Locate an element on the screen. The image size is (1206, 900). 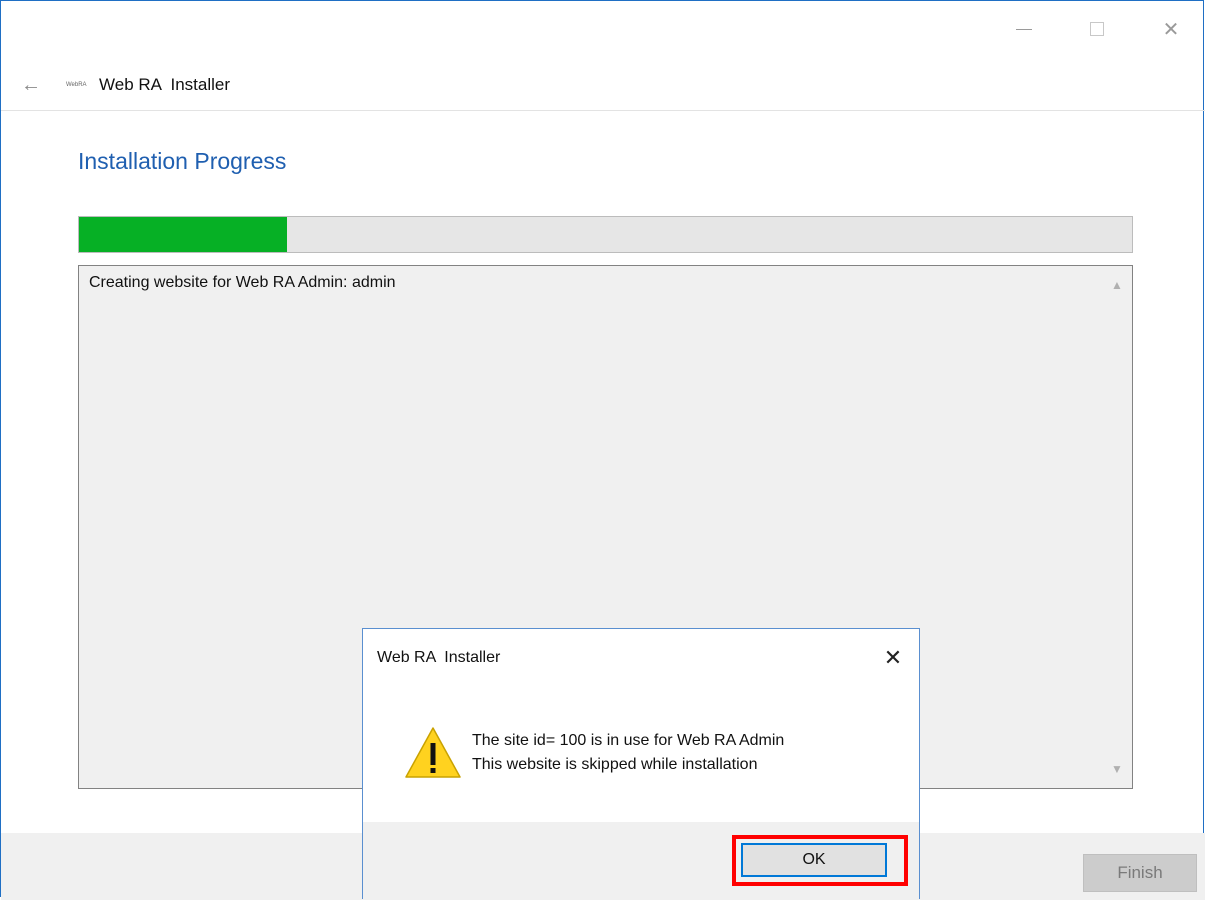
maximize-icon is located at coordinates (1097, 29).